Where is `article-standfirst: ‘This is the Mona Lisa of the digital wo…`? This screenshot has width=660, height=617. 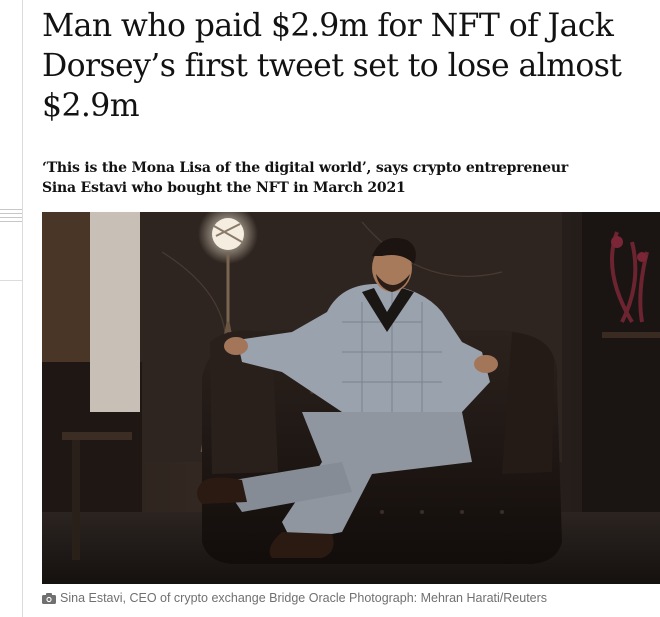 article-standfirst: ‘This is the Mona Lisa of the digital wo… is located at coordinates (305, 178).